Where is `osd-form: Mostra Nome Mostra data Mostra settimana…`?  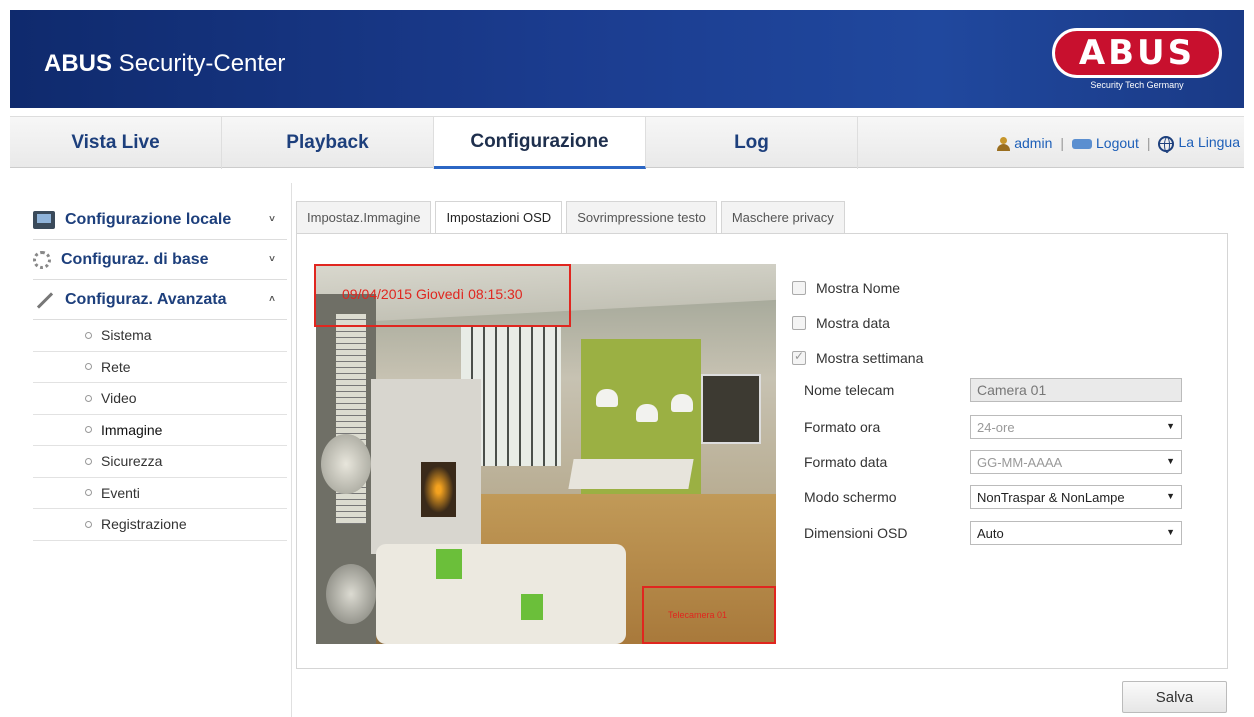 osd-form: Mostra Nome Mostra data Mostra settimana… is located at coordinates (992, 407).